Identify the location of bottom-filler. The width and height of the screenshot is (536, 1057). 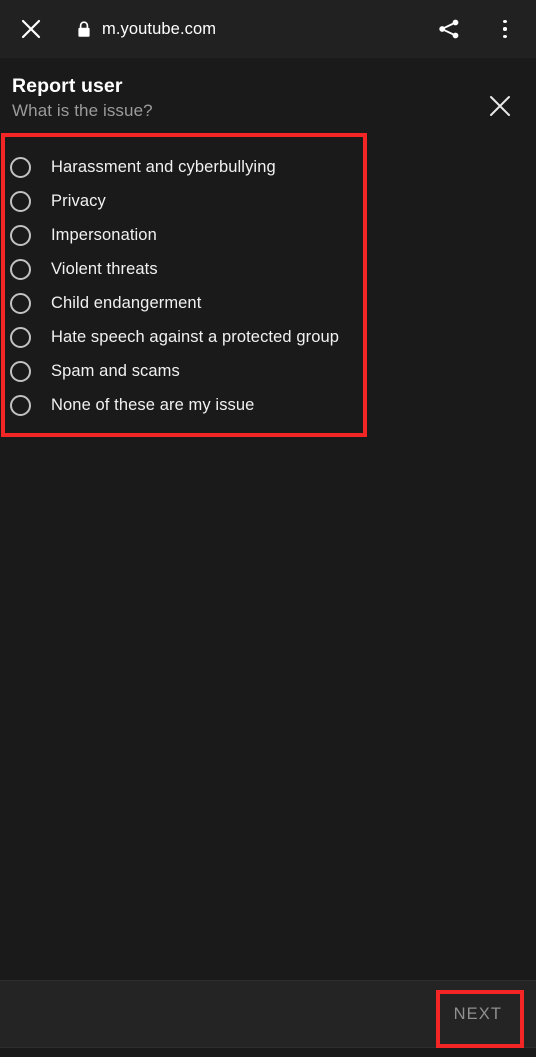
(268, 1052).